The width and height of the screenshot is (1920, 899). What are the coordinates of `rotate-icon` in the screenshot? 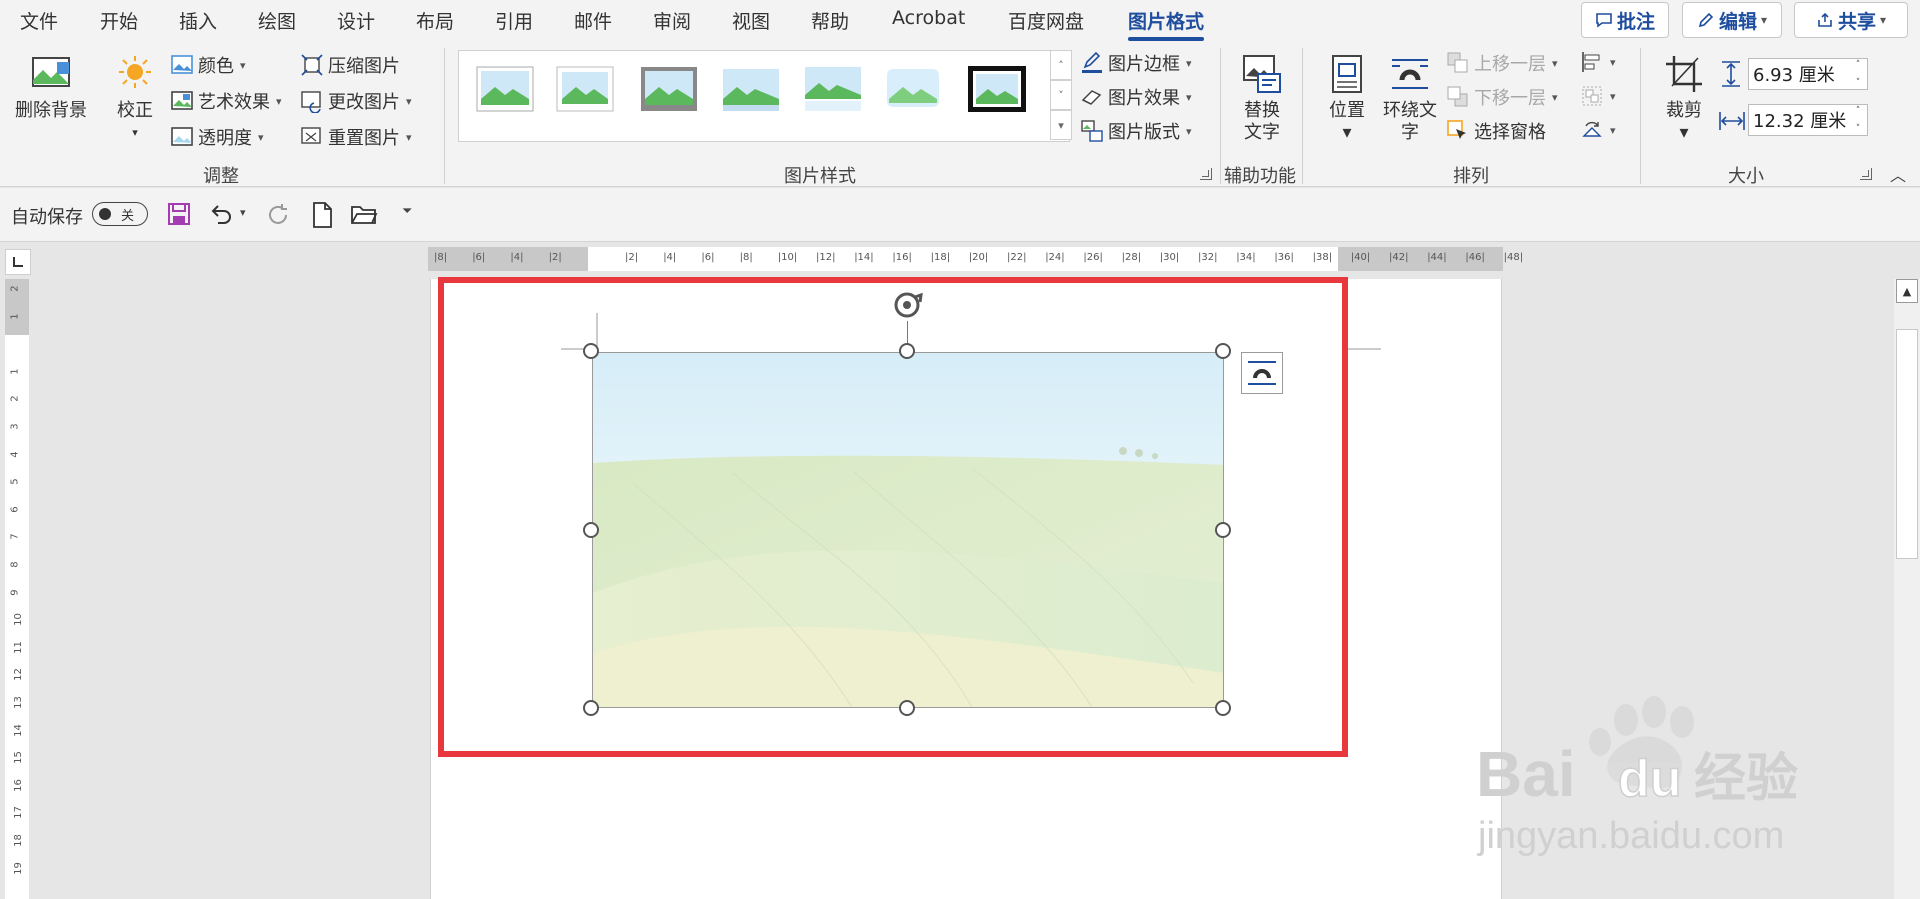 It's located at (1592, 129).